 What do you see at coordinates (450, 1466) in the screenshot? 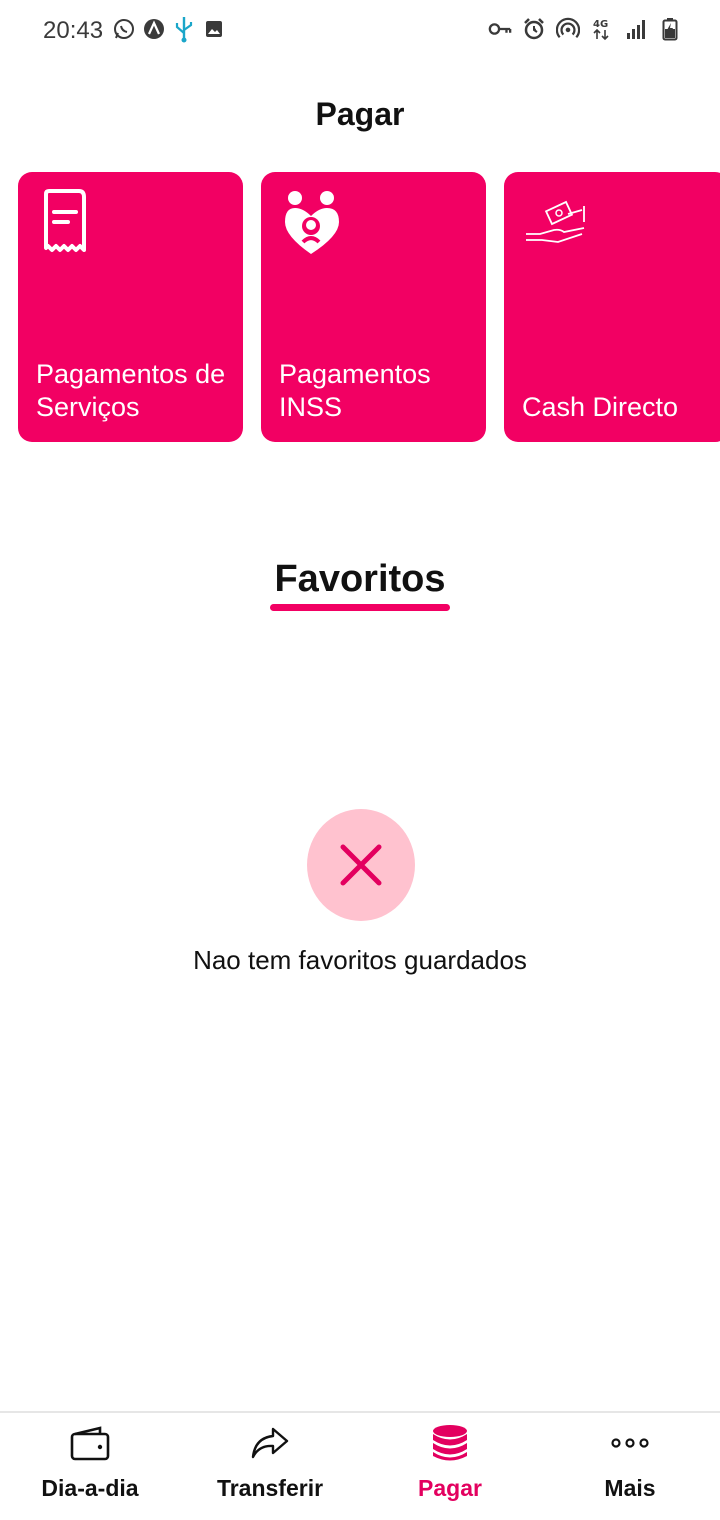
I see `nav-item-pagar: Pagar` at bounding box center [450, 1466].